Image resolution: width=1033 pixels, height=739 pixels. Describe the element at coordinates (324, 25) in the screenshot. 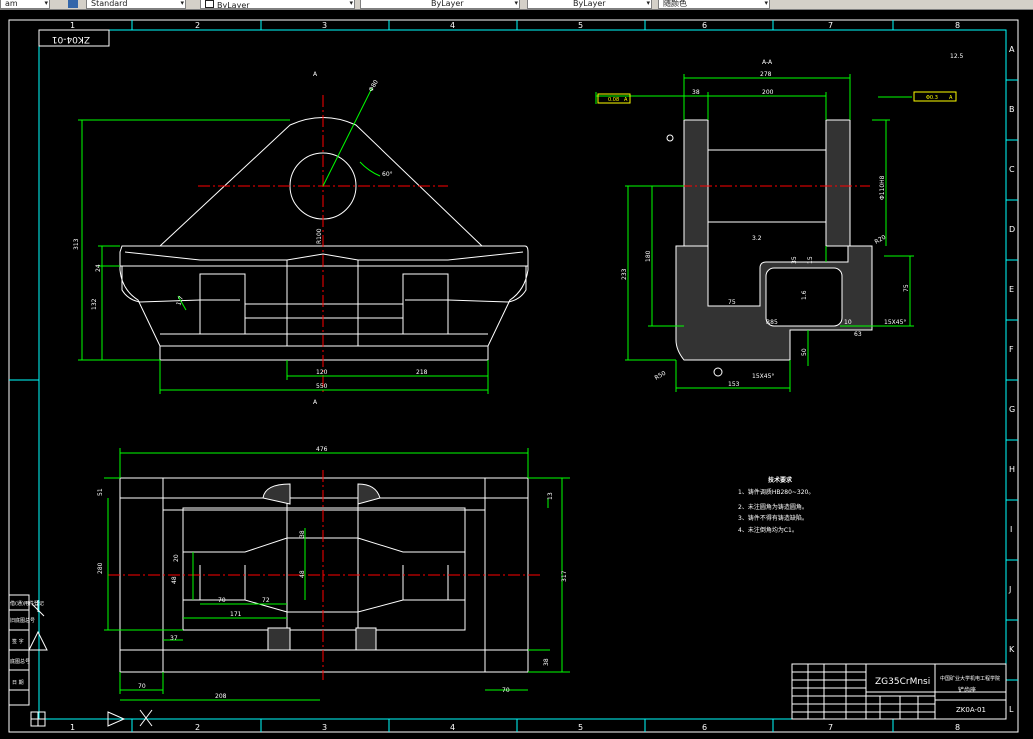

I see `col-label-3: 3` at that location.